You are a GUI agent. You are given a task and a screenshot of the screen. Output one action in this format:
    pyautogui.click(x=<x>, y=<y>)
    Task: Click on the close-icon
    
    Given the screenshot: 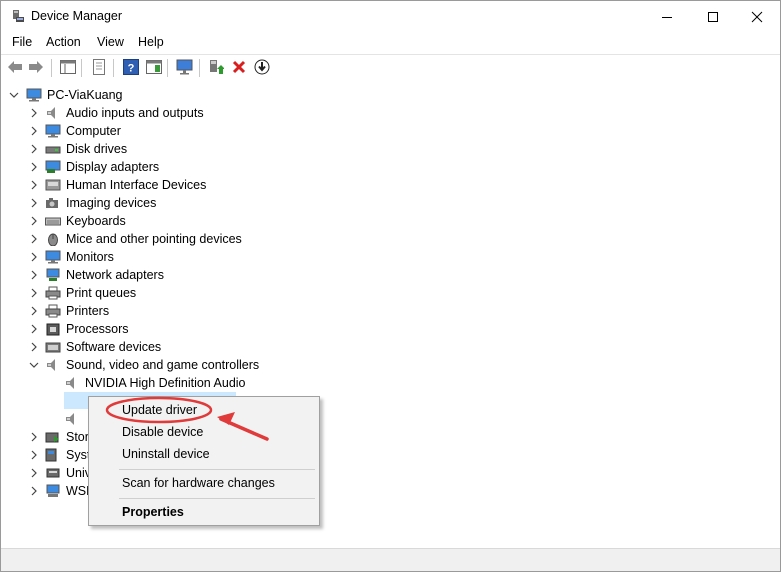 What is the action you would take?
    pyautogui.click(x=757, y=16)
    